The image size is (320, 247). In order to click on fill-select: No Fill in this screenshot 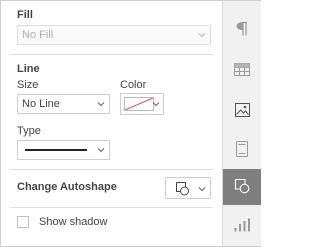, I will do `click(114, 35)`.